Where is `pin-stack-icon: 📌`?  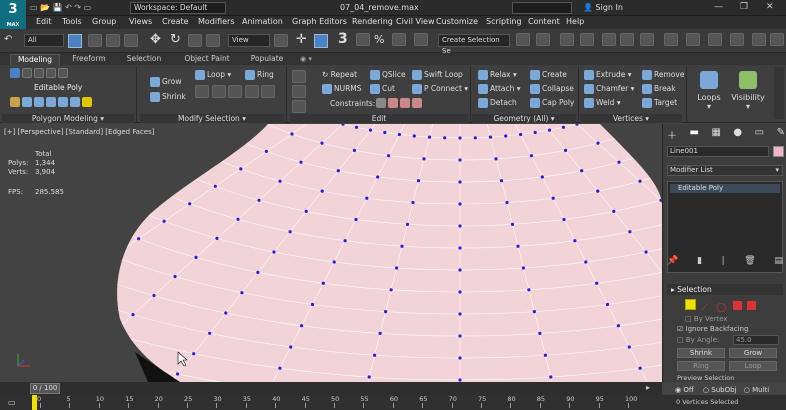
pin-stack-icon: 📌 is located at coordinates (672, 261).